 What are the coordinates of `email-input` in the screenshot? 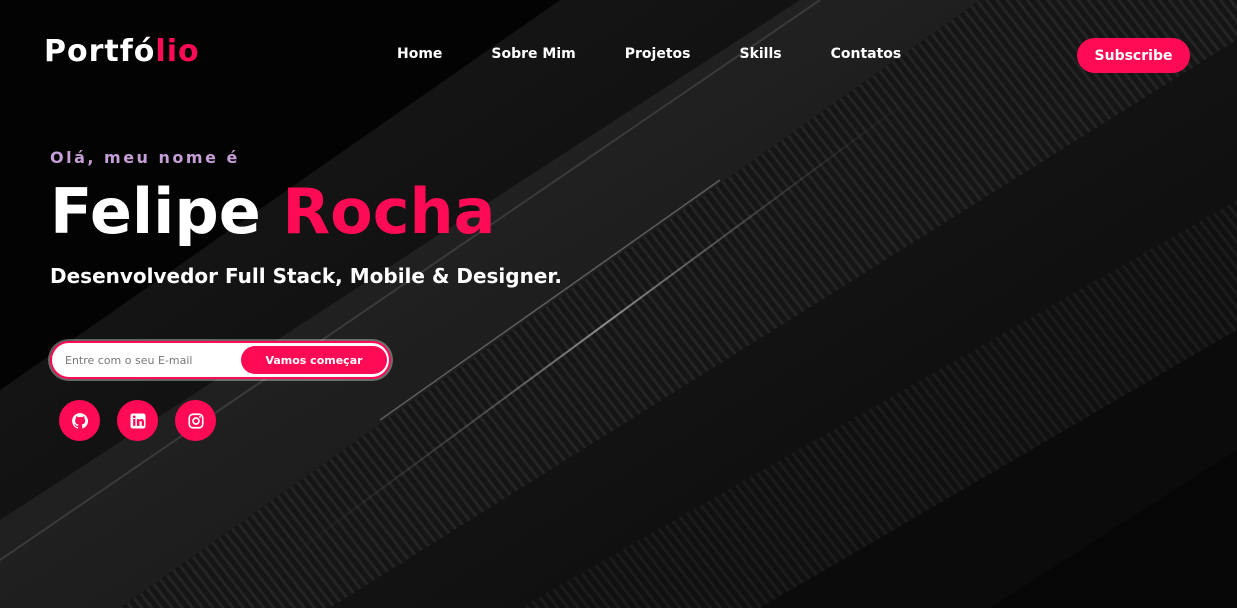 It's located at (146, 360).